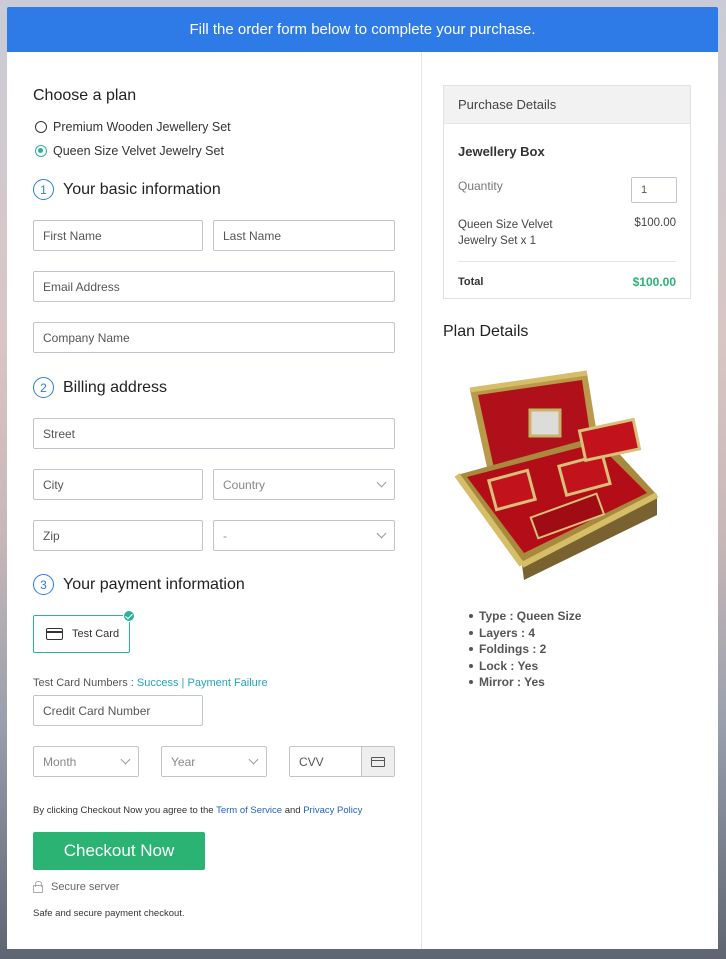  Describe the element at coordinates (214, 761) in the screenshot. I see `year-select: Year` at that location.